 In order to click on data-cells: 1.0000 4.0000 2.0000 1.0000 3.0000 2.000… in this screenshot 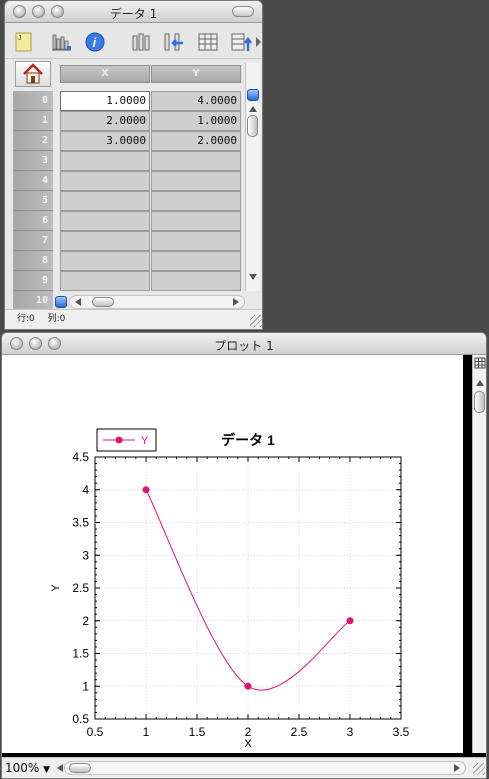, I will do `click(151, 191)`.